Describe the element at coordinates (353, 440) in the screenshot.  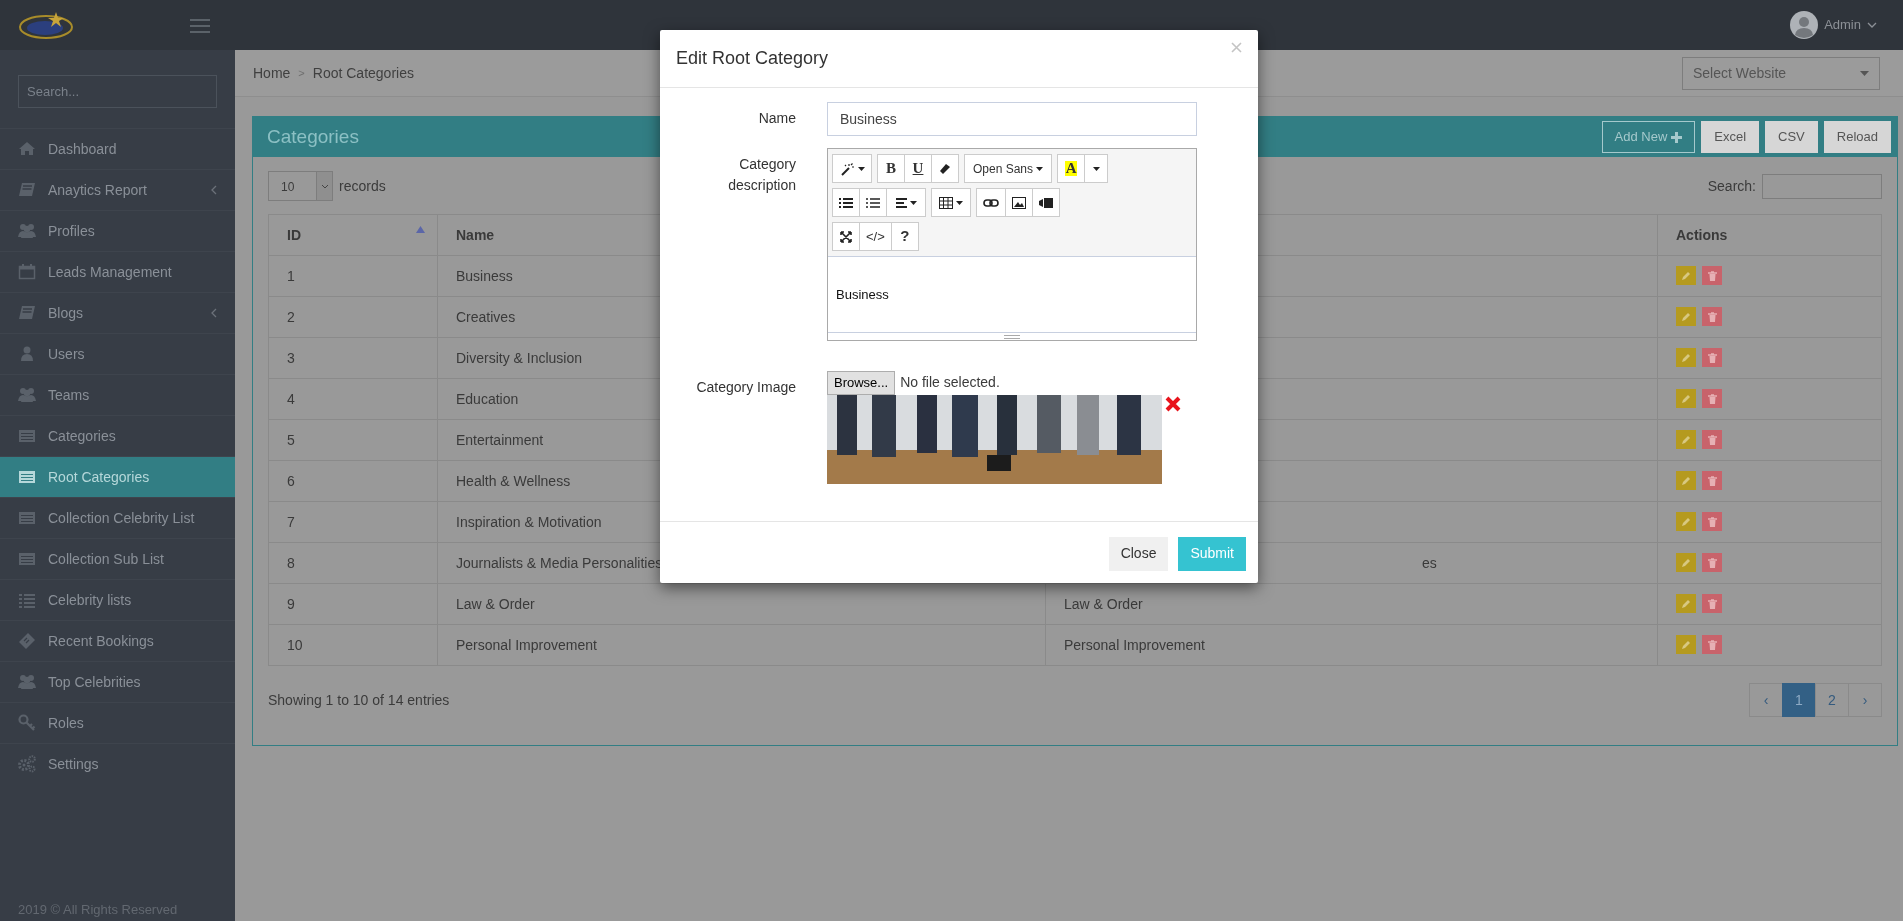
I see `table-cell: 5` at that location.